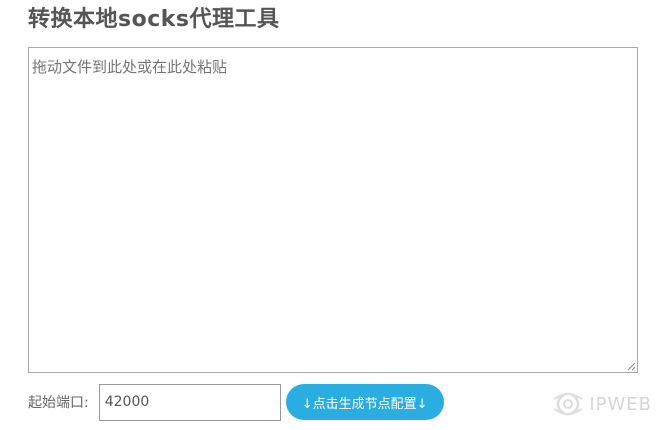  I want to click on start-port-label: 起始端口:, so click(58, 403).